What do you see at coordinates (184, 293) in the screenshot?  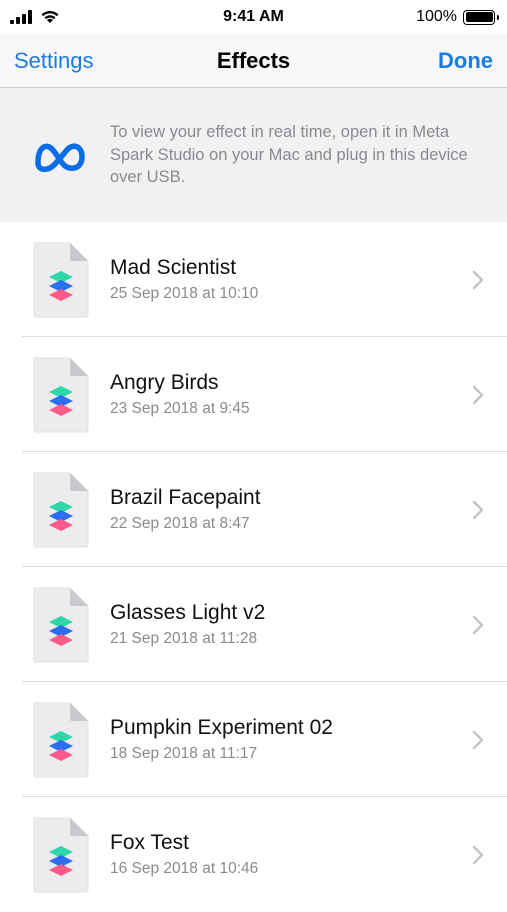 I see `effect-date: 25 Sep 2018 at 10:10` at bounding box center [184, 293].